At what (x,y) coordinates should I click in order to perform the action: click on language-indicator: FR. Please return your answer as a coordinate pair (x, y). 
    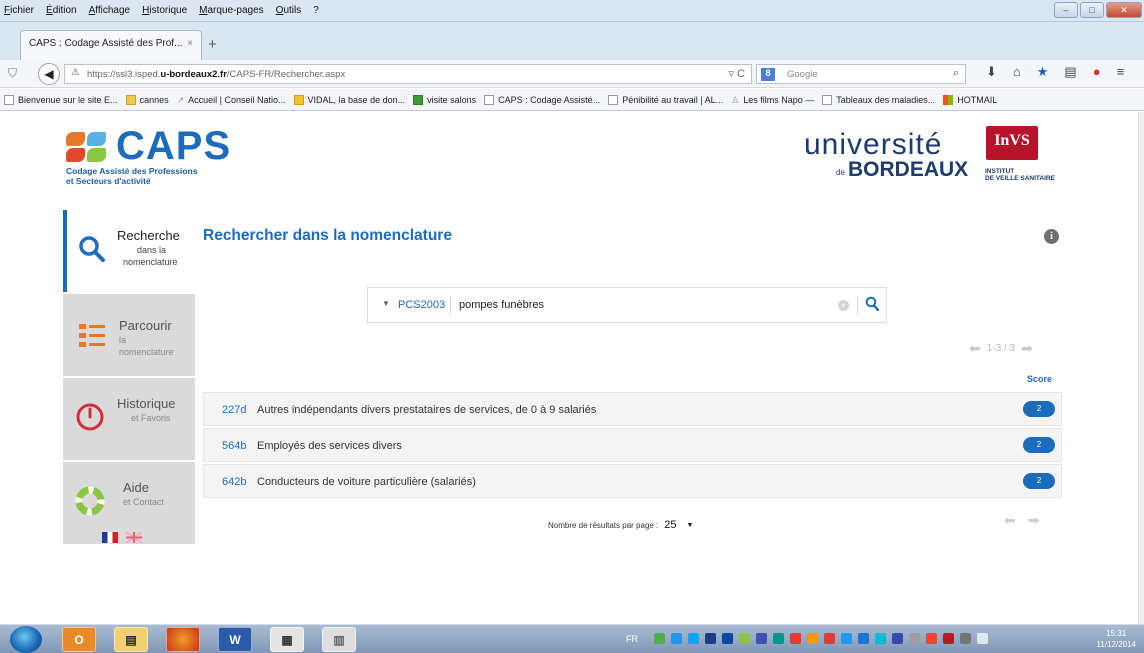
    Looking at the image, I should click on (632, 639).